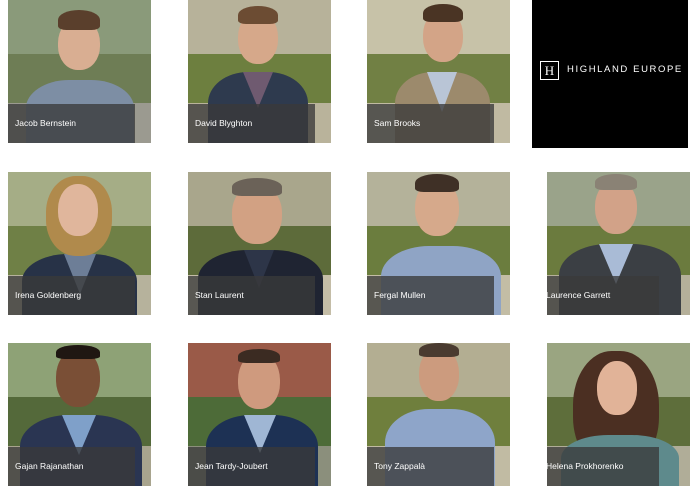 Image resolution: width=696 pixels, height=494 pixels. I want to click on member-name: Fergal Mullen, so click(430, 295).